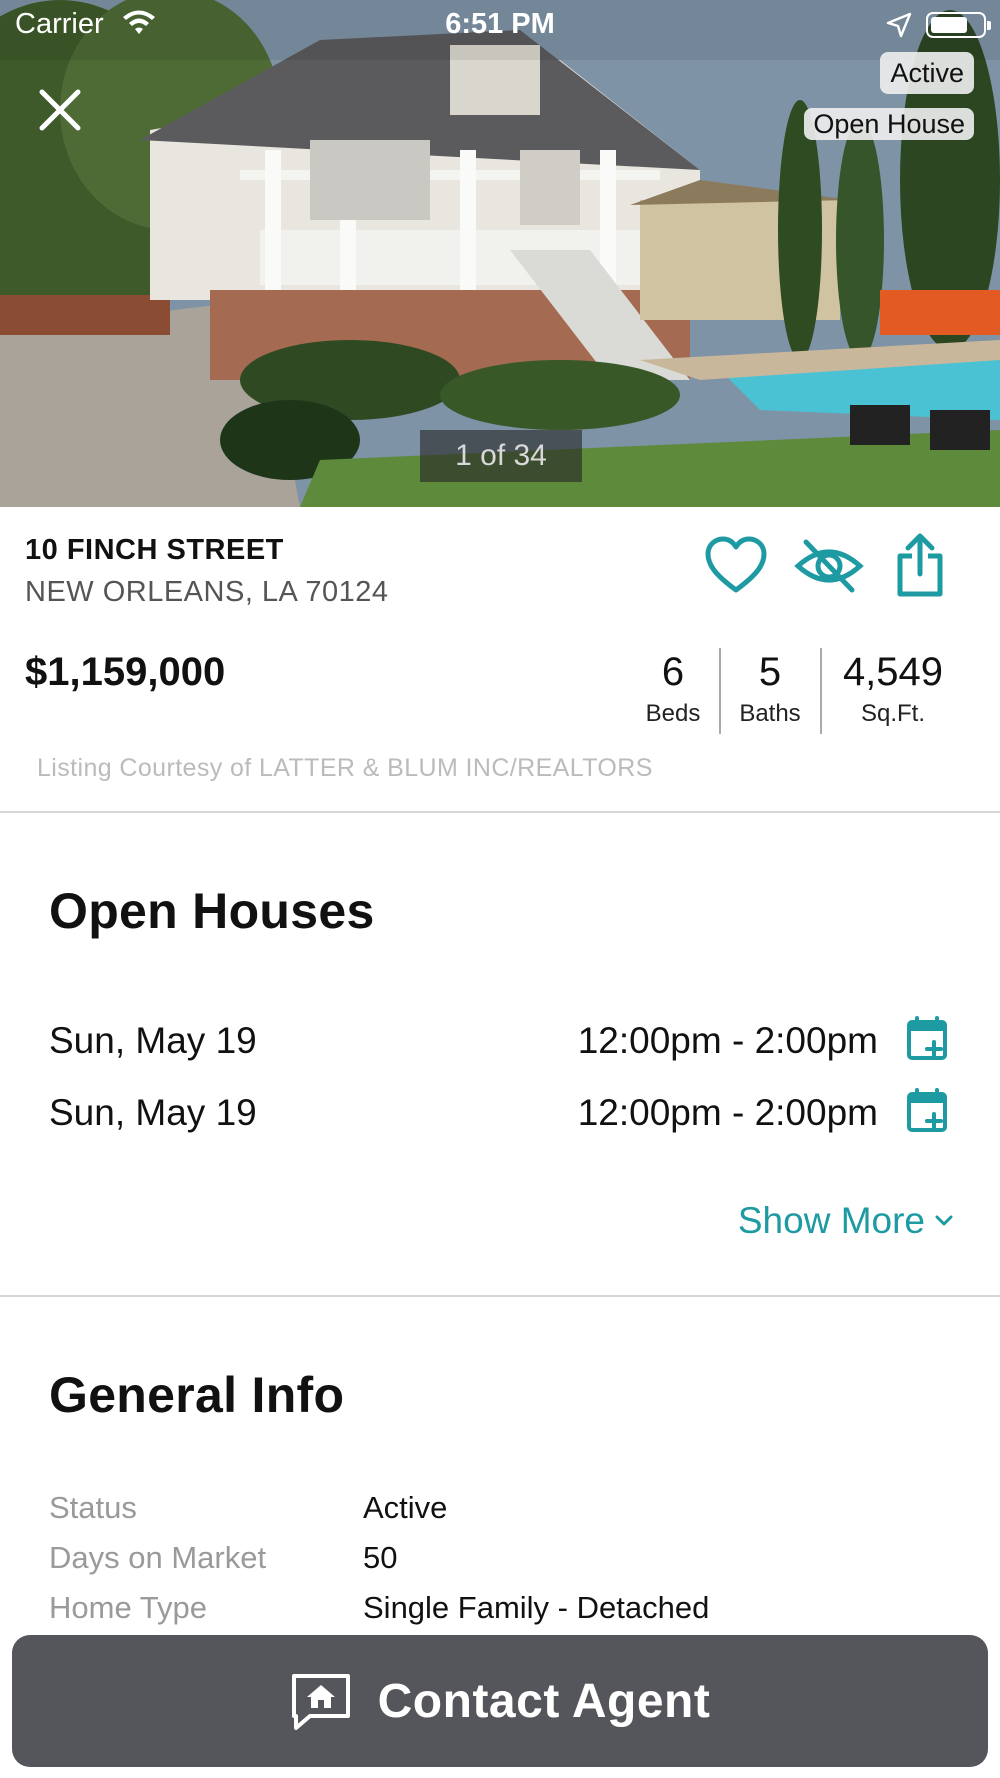 The width and height of the screenshot is (1000, 1778). What do you see at coordinates (212, 911) in the screenshot?
I see `open-houses-title: Open Houses` at bounding box center [212, 911].